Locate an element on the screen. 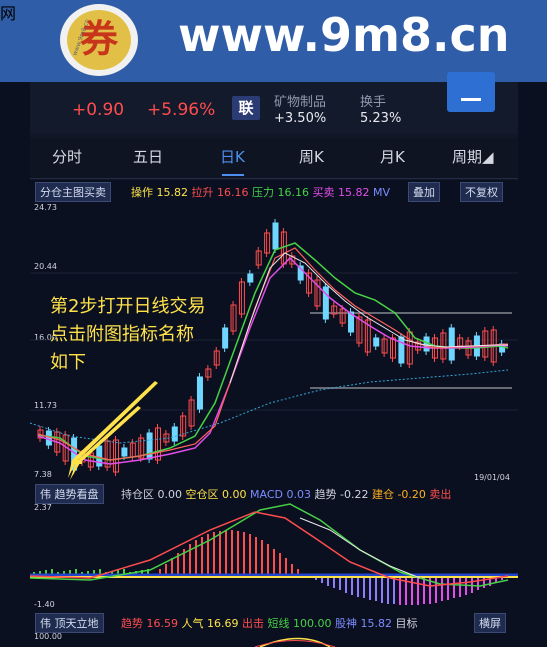 The height and width of the screenshot is (647, 547). menu-button is located at coordinates (471, 92).